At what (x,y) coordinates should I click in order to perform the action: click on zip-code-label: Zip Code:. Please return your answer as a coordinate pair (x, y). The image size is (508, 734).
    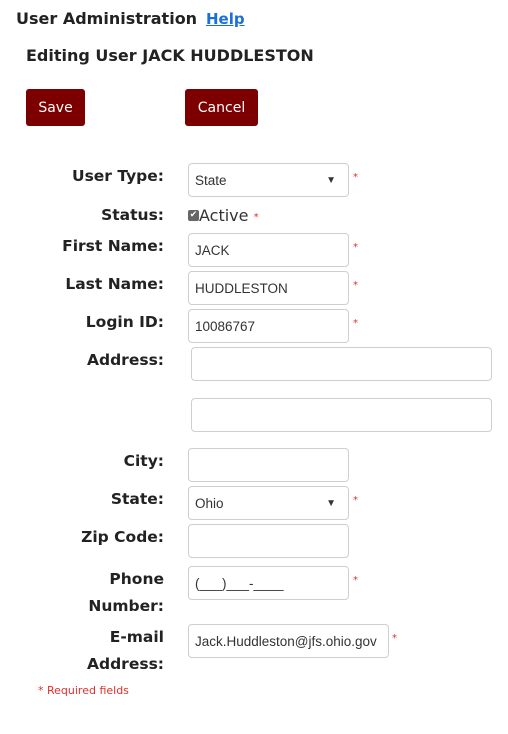
    Looking at the image, I should click on (122, 537).